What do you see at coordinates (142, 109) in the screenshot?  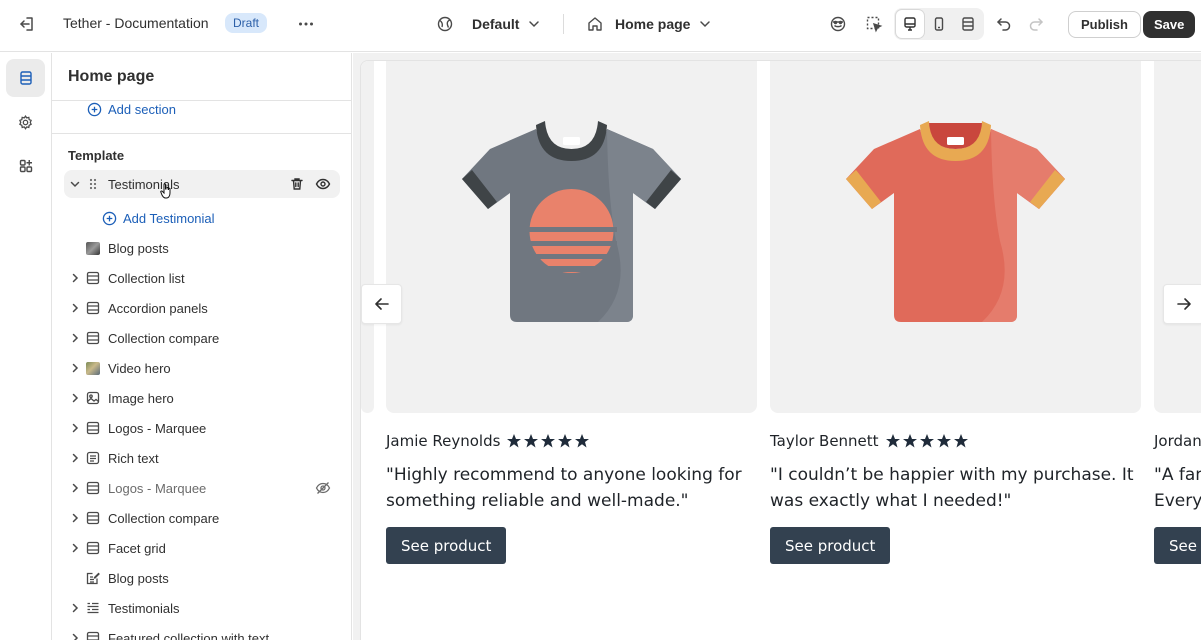 I see `add-section-label: Add section` at bounding box center [142, 109].